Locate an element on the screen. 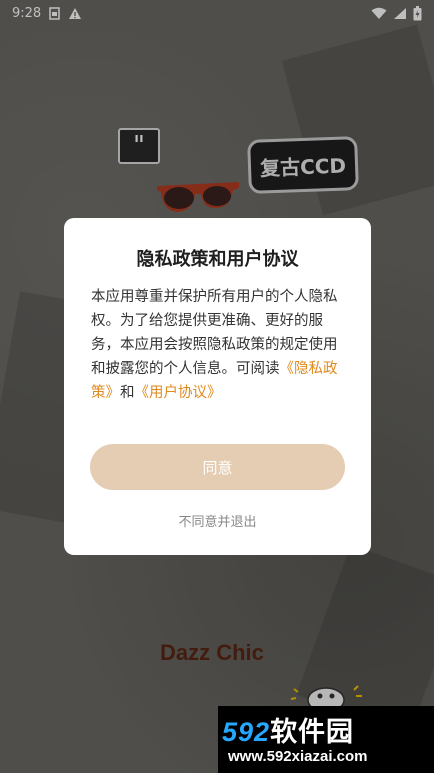  watermark-logo: 592软件园 is located at coordinates (288, 729).